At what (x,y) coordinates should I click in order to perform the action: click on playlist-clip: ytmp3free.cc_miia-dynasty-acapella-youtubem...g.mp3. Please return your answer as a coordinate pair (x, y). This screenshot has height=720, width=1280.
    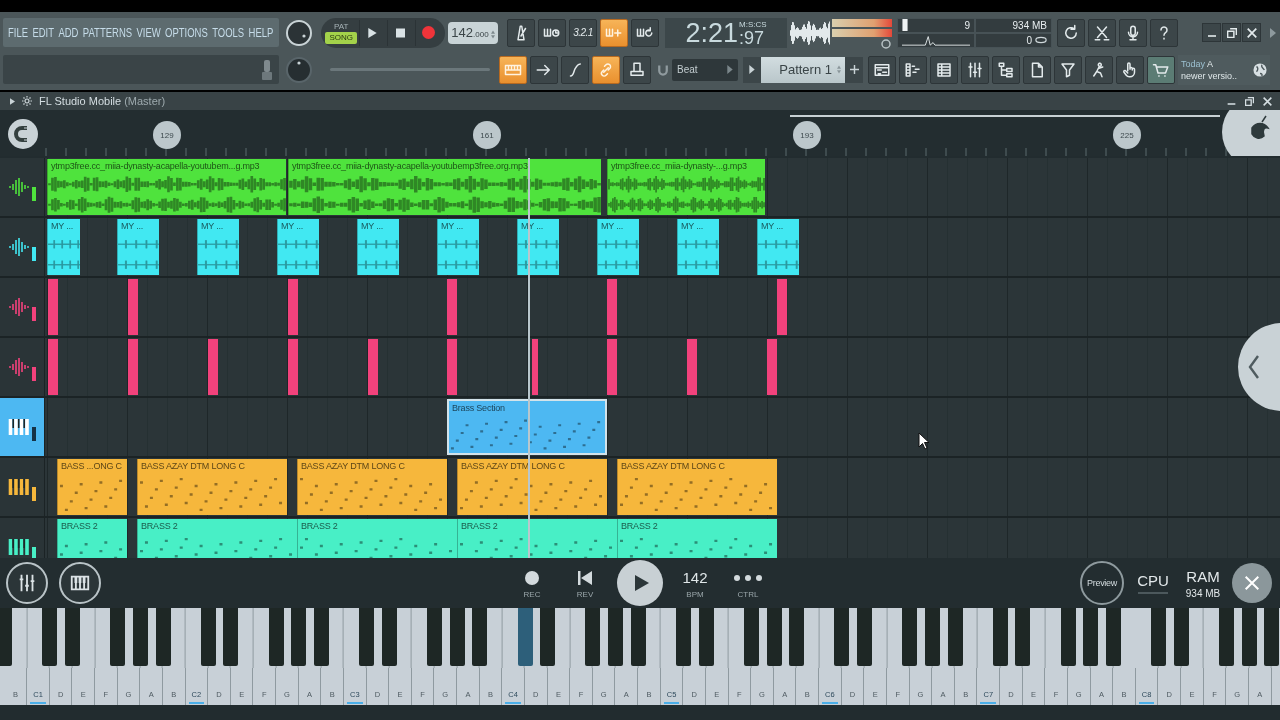
    Looking at the image, I should click on (166, 187).